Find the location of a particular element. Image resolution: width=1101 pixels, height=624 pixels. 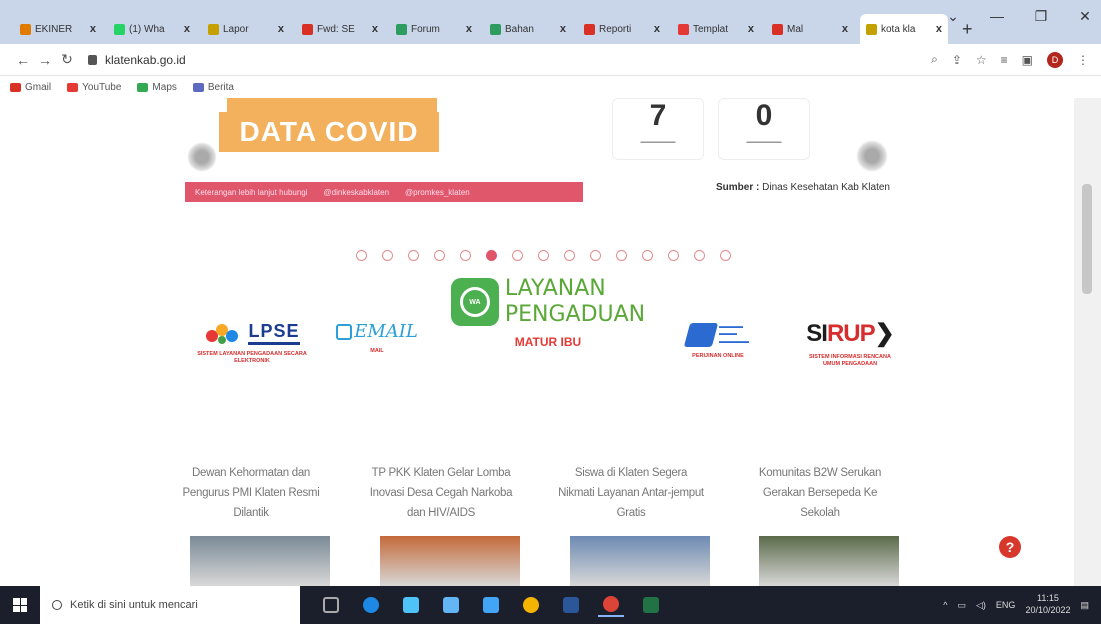

email-link: EMAIL MAIL is located at coordinates (377, 338).